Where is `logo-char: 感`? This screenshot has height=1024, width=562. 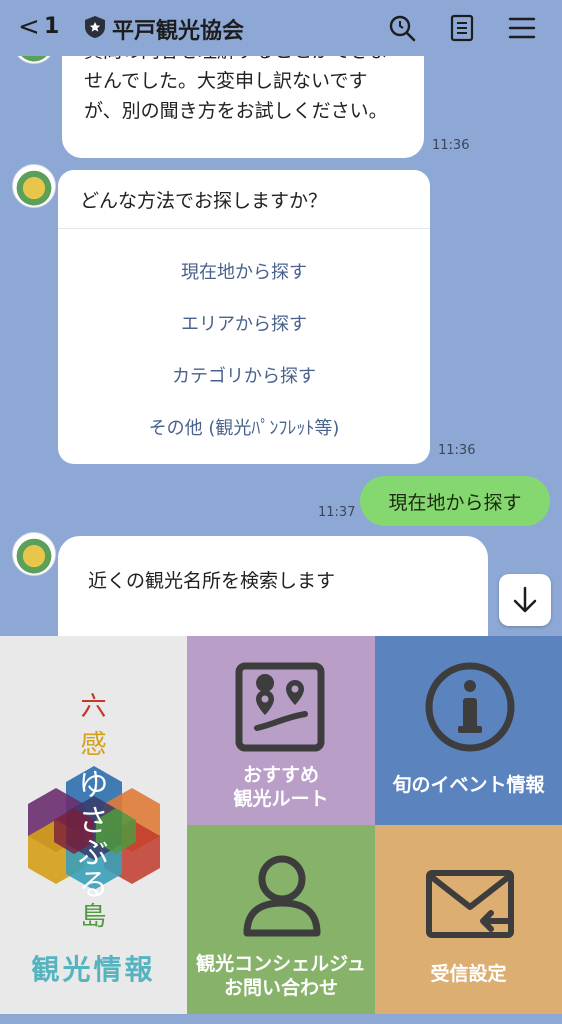 logo-char: 感 is located at coordinates (93, 745).